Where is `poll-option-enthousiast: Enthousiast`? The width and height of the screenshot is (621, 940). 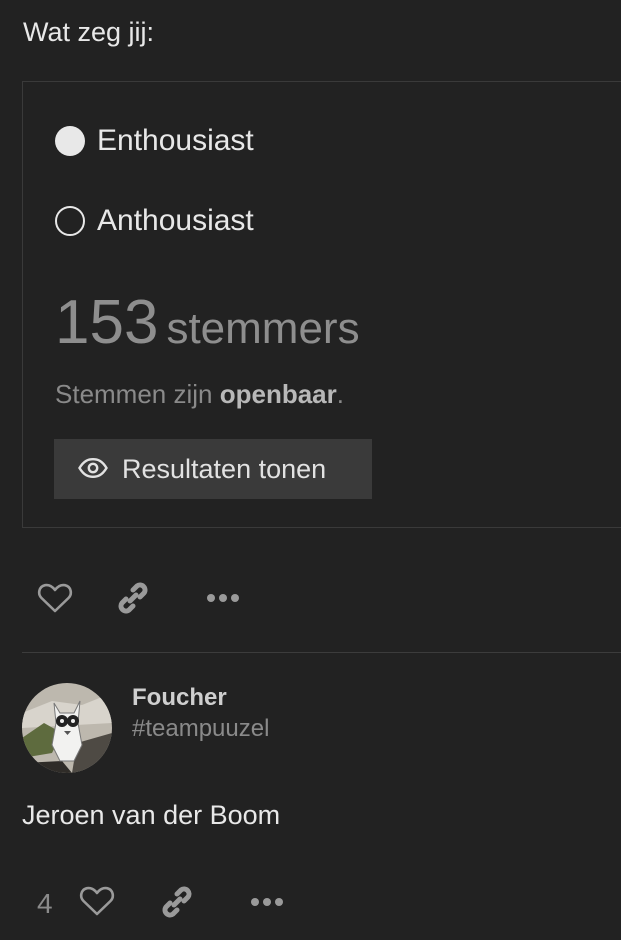
poll-option-enthousiast: Enthousiast is located at coordinates (154, 141).